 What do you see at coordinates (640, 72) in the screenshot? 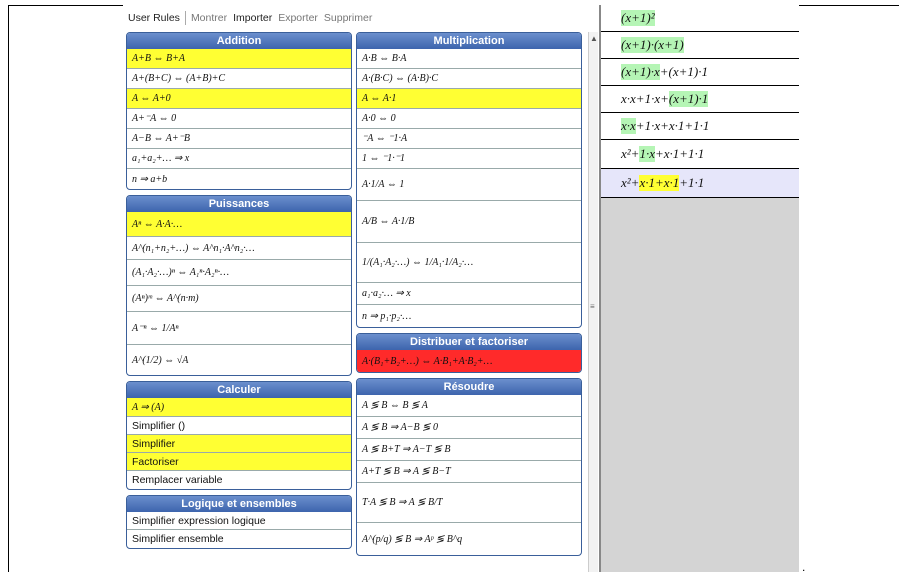
I see `step-highlight: (x+1)·x` at bounding box center [640, 72].